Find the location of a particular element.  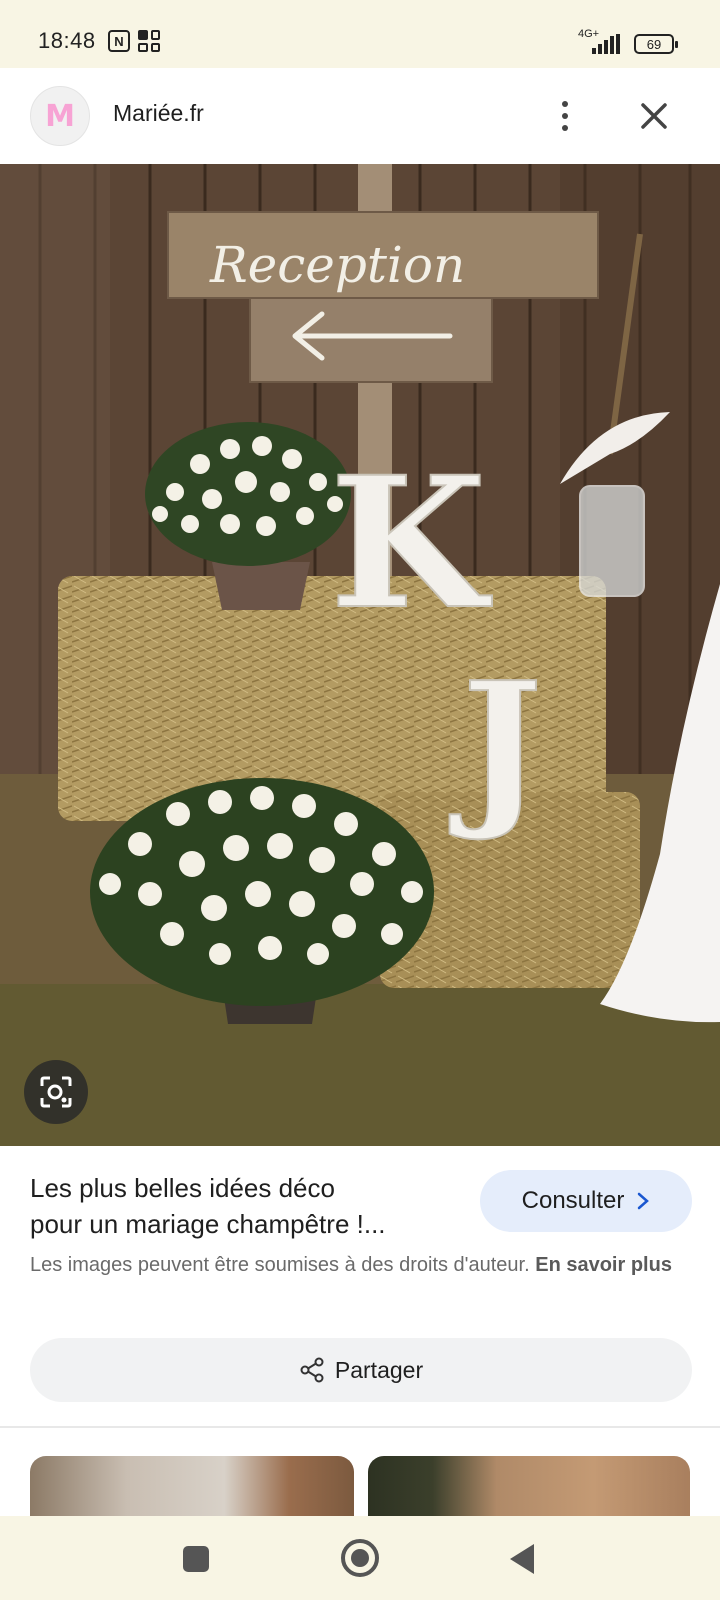

home-icon is located at coordinates (360, 1558).